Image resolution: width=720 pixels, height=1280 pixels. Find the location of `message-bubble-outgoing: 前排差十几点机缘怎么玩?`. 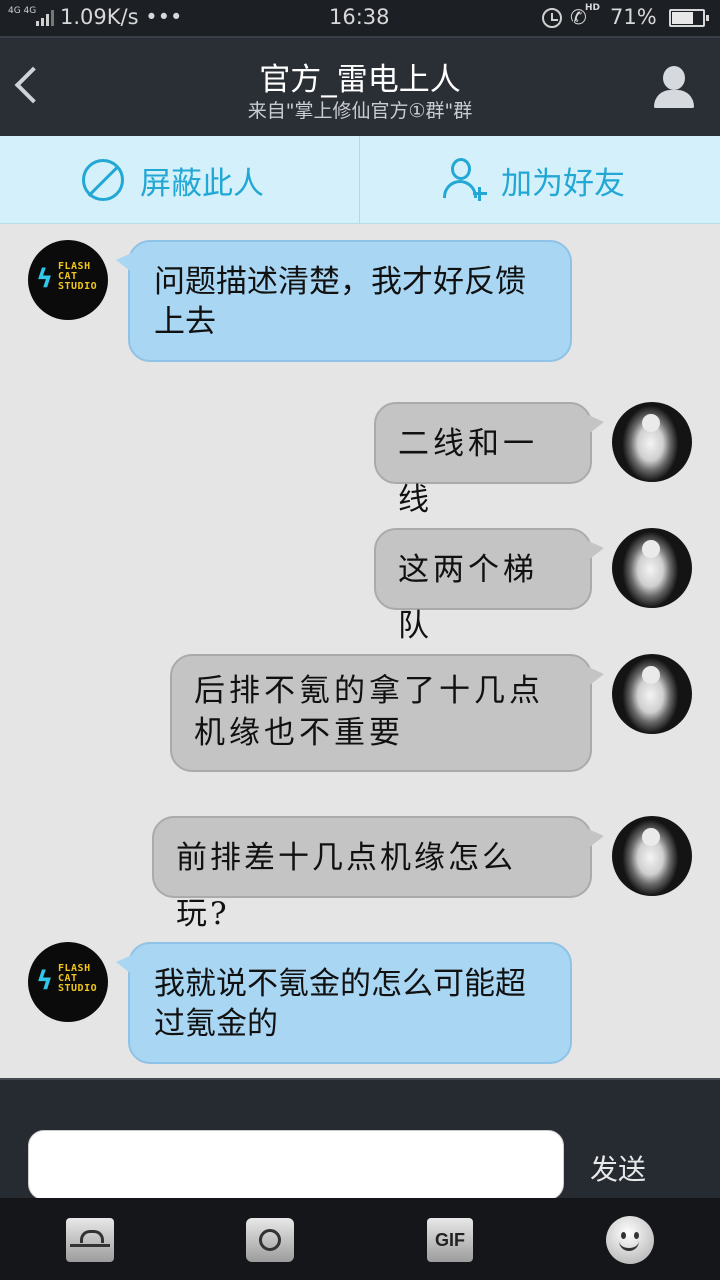

message-bubble-outgoing: 前排差十几点机缘怎么玩? is located at coordinates (378, 874).